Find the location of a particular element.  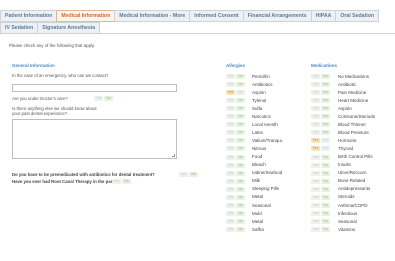

tab-medical-information-more: Medical Information - More is located at coordinates (152, 16).